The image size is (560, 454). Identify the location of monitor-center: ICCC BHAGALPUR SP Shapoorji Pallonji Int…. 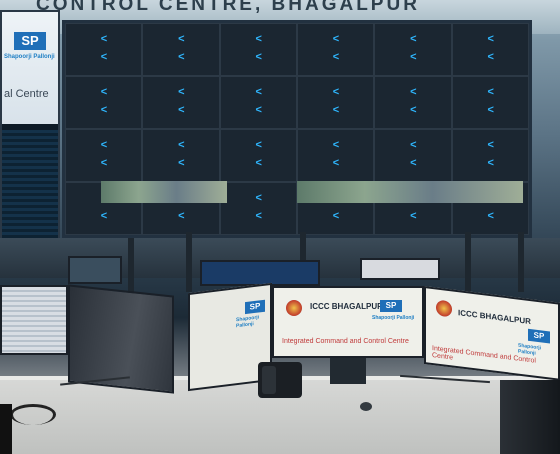
(348, 322).